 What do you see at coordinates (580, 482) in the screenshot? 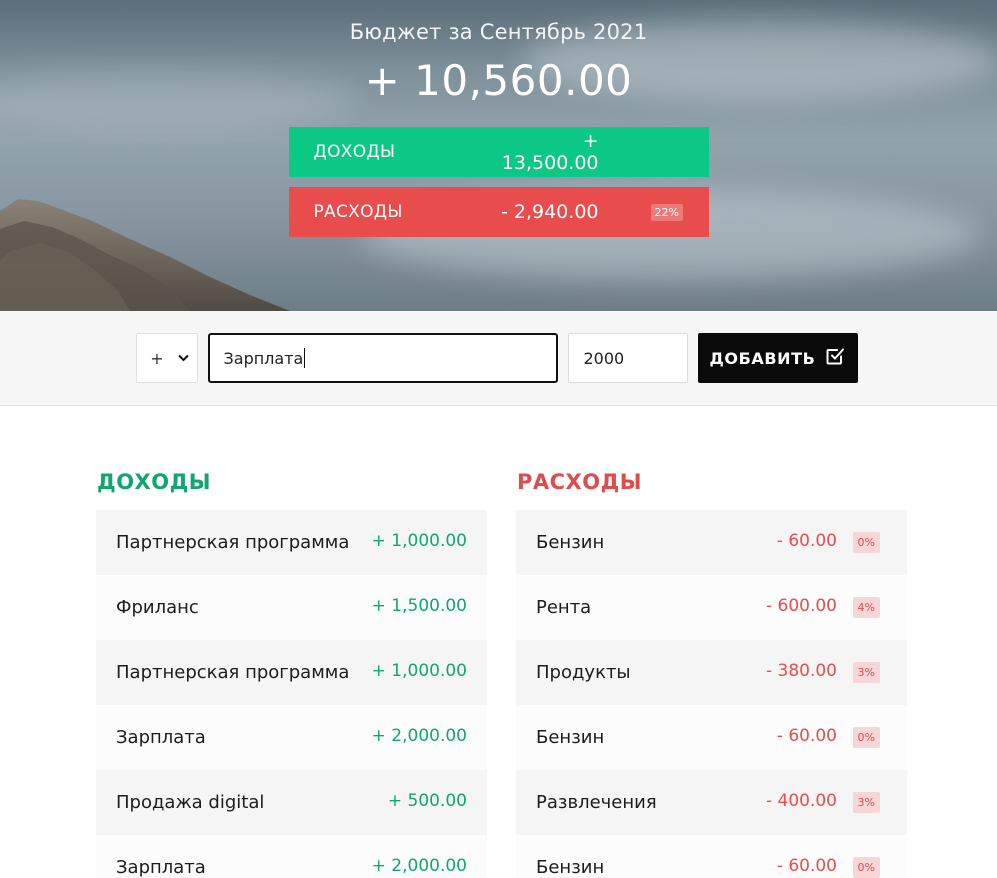
I see `expenses-title: РАСХОДЫ` at bounding box center [580, 482].